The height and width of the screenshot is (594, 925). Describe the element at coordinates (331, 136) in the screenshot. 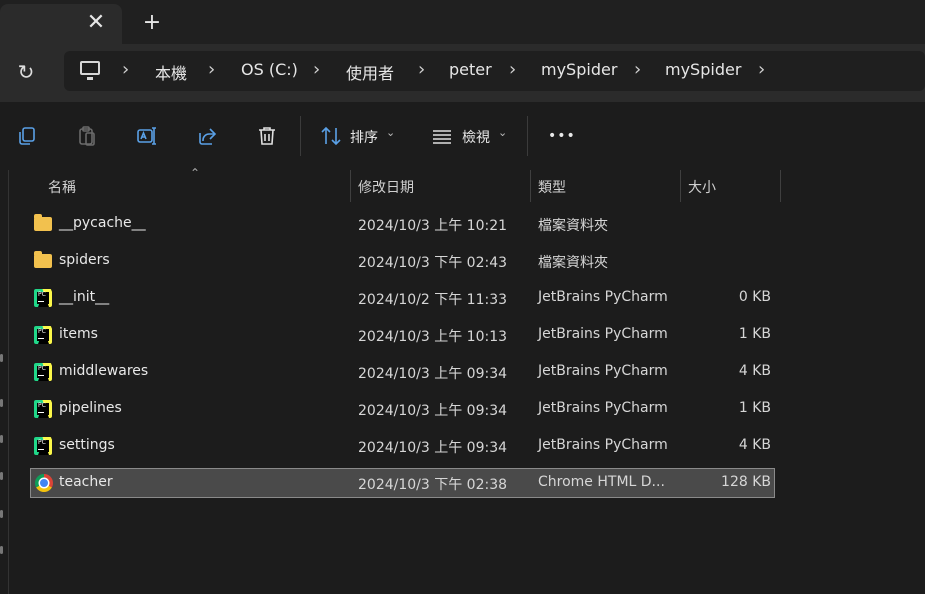

I see `sort-icon` at that location.